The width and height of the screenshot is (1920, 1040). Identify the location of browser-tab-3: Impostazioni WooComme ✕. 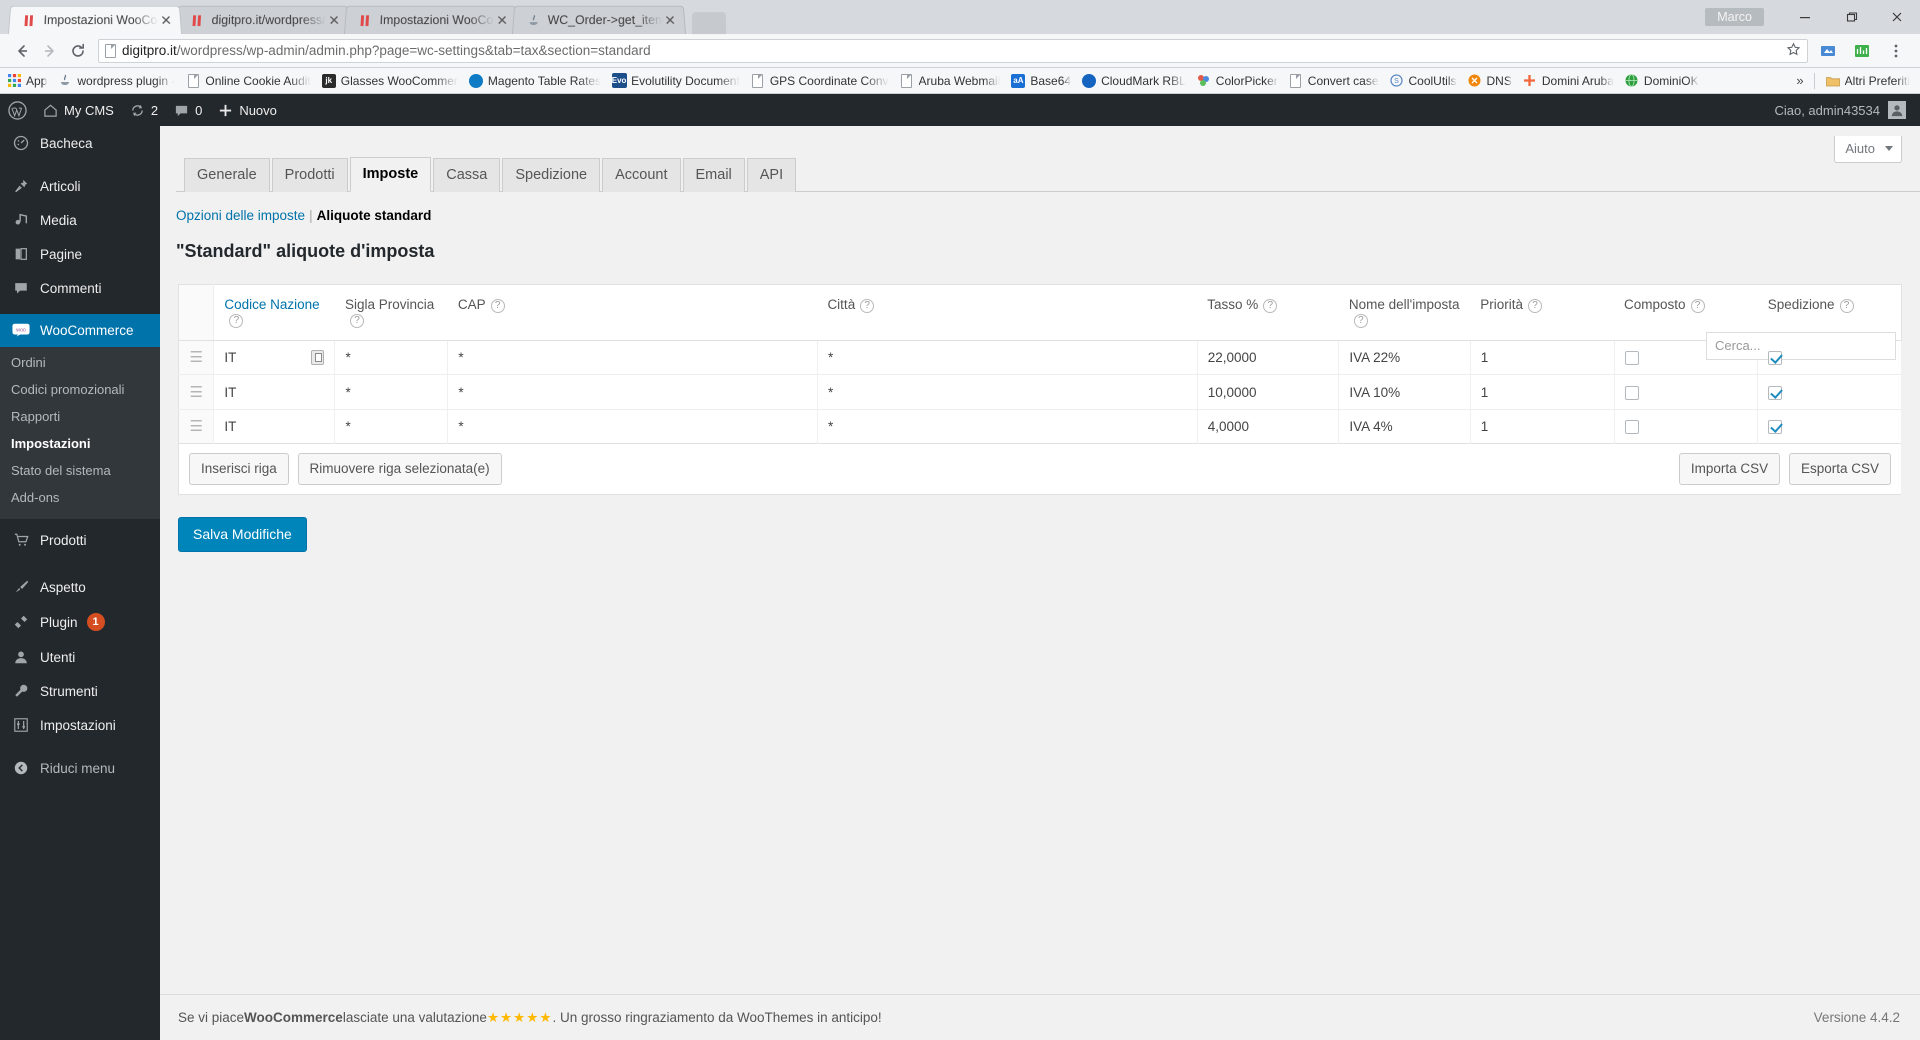
(431, 19).